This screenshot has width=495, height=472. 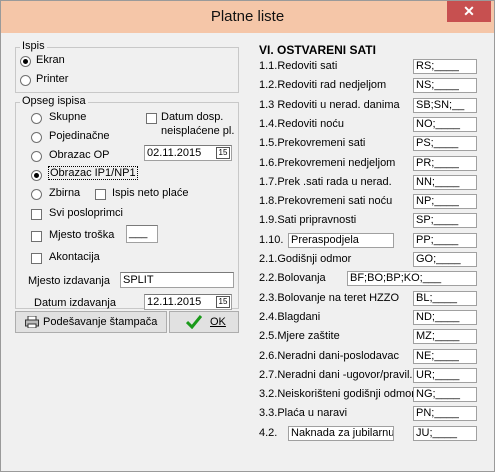 I want to click on hours-row-description-field: Preraspodjela, so click(x=341, y=240).